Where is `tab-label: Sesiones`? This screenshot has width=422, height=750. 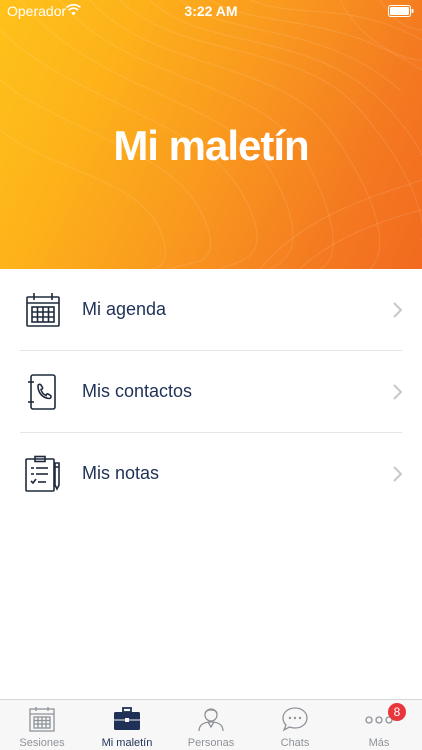
tab-label: Sesiones is located at coordinates (42, 743).